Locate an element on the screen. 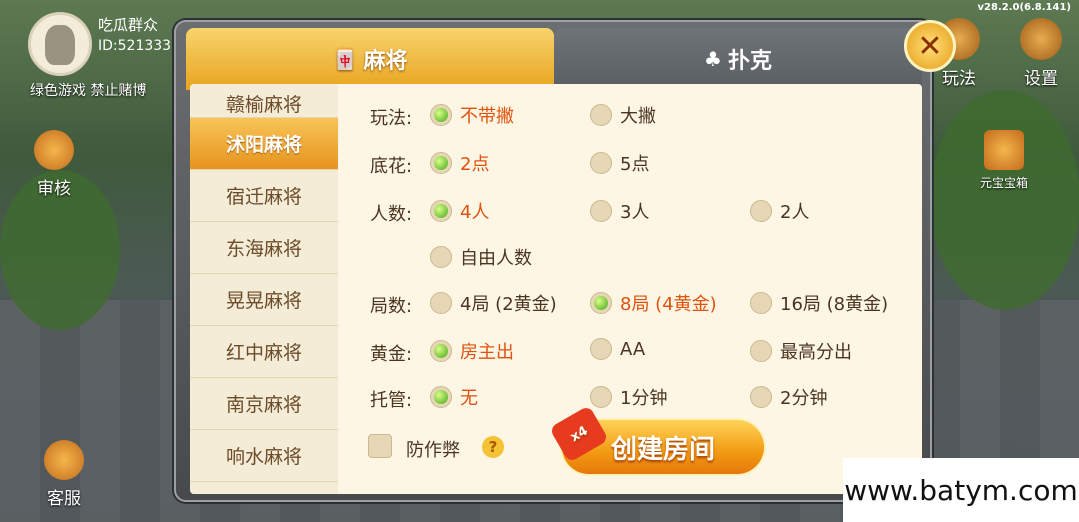 The width and height of the screenshot is (1079, 522). rounds-option: 4局 (2黄金) is located at coordinates (493, 303).